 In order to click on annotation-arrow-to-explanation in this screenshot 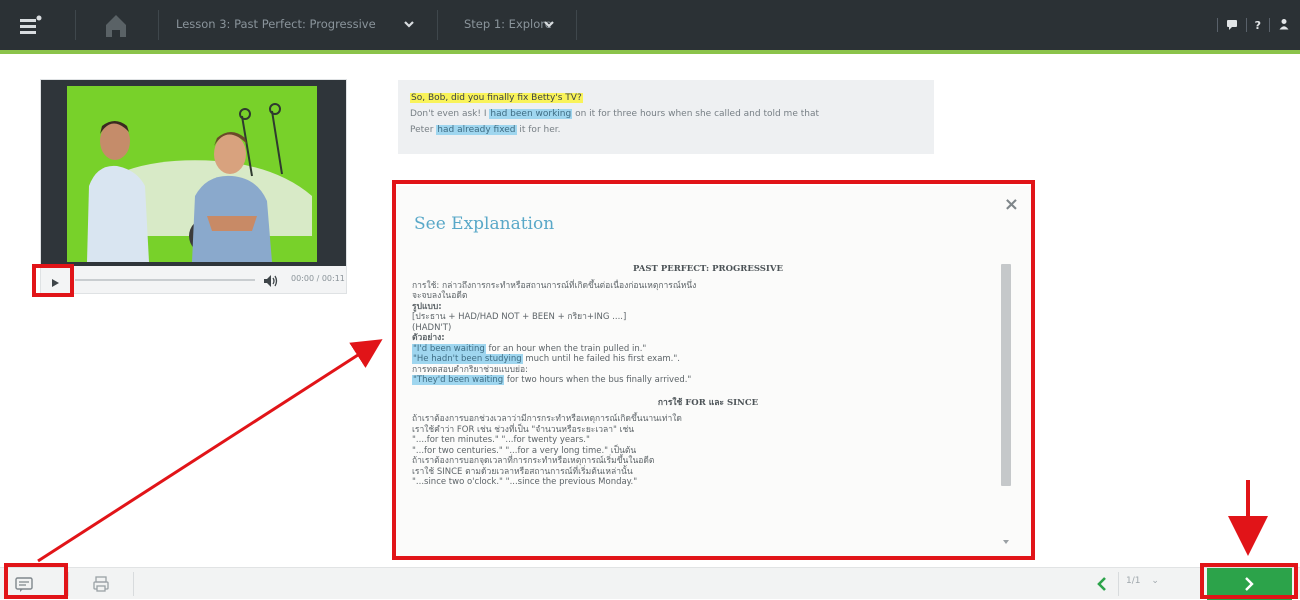, I will do `click(210, 451)`.